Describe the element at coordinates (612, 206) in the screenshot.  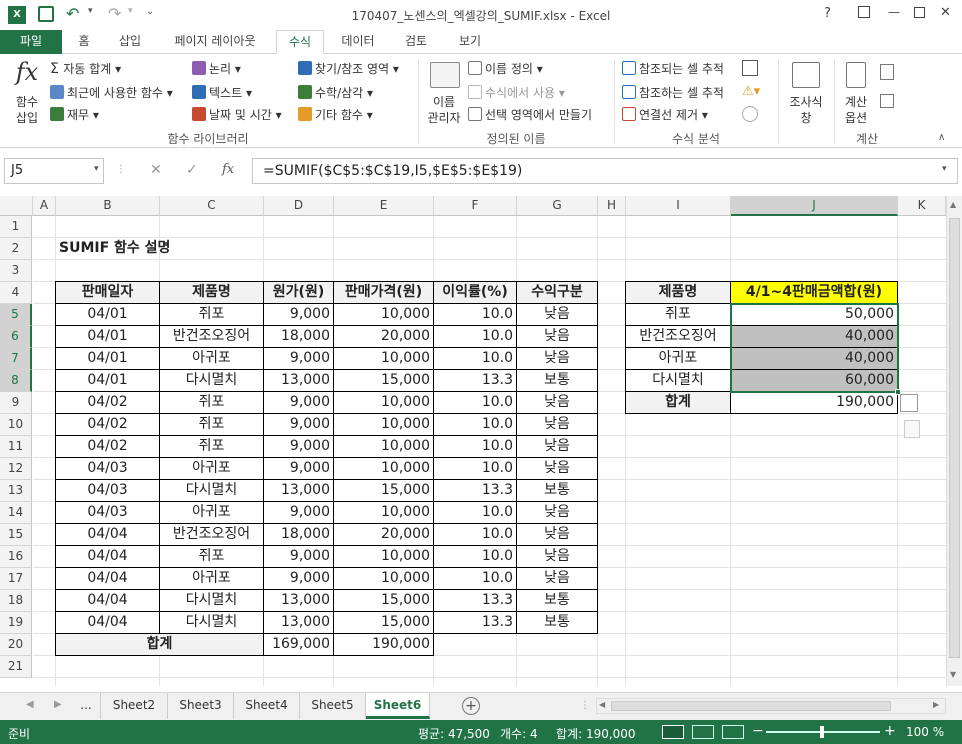
I see `column-header-h: H` at that location.